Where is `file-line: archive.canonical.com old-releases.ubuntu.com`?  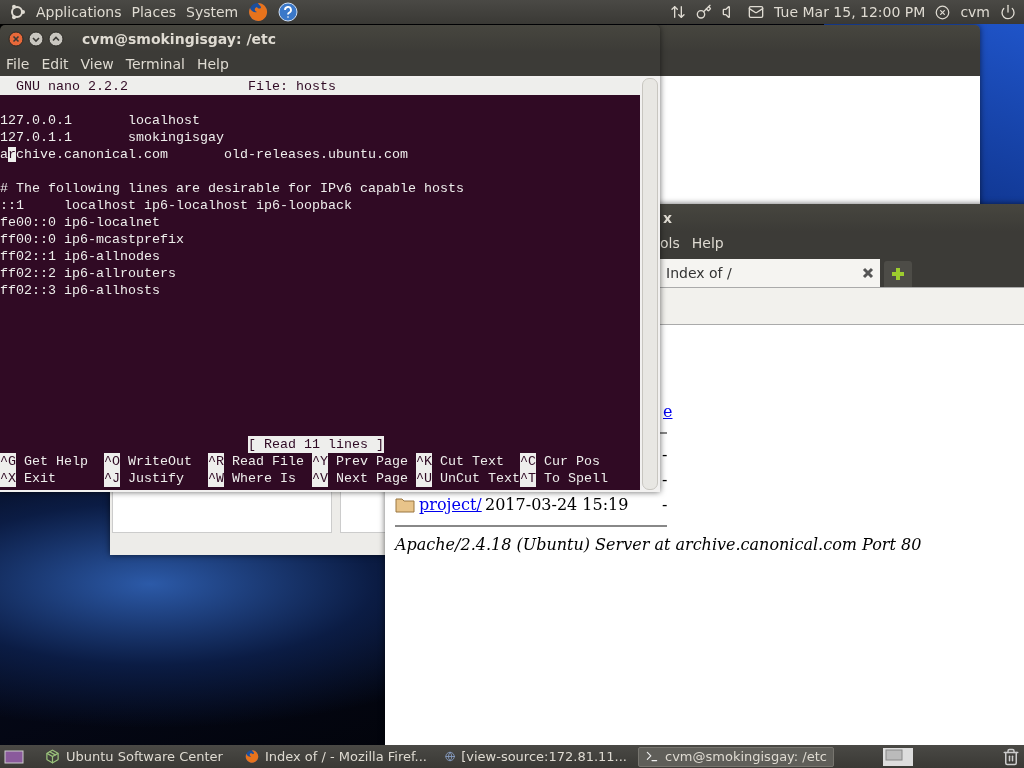 file-line: archive.canonical.com old-releases.ubuntu.com is located at coordinates (204, 154).